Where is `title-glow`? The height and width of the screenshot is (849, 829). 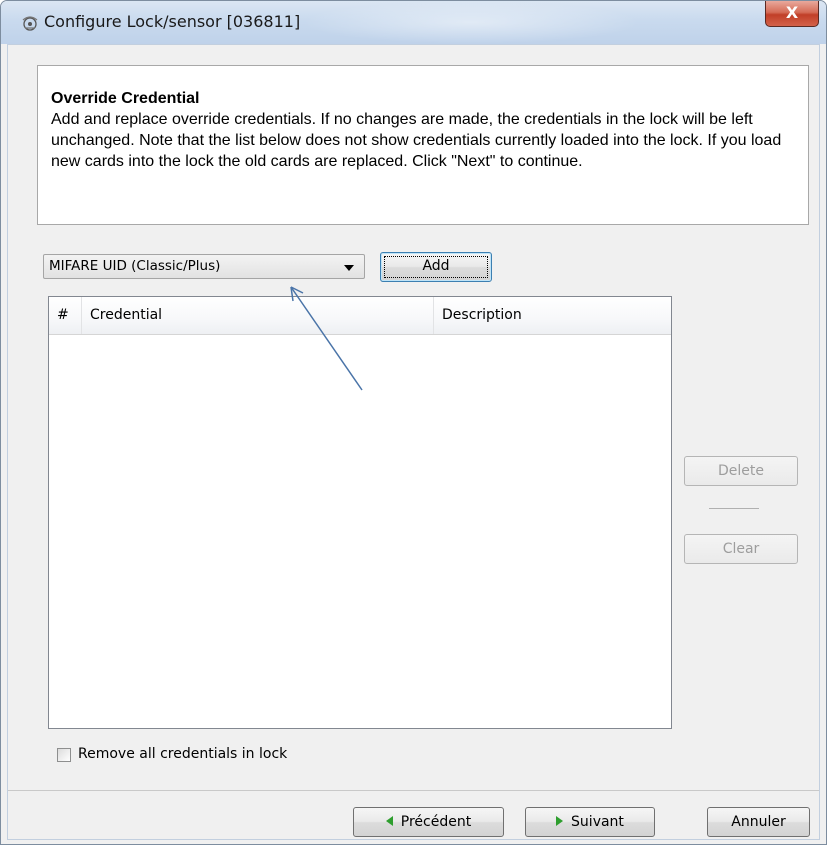 title-glow is located at coordinates (471, 22).